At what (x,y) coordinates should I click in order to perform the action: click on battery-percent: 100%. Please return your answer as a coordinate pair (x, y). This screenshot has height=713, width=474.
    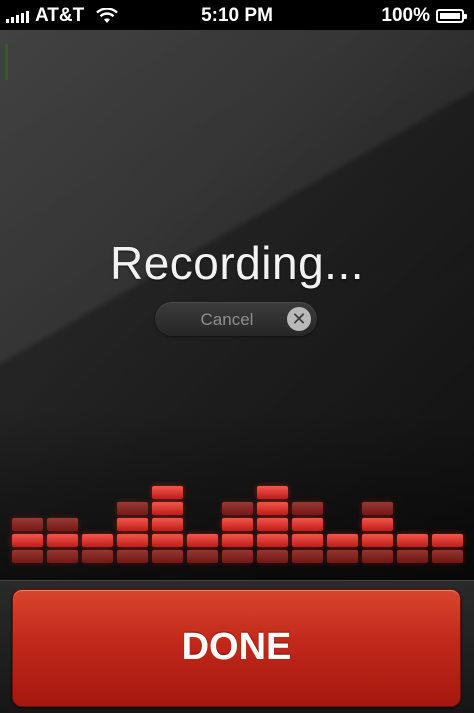
    Looking at the image, I should click on (405, 15).